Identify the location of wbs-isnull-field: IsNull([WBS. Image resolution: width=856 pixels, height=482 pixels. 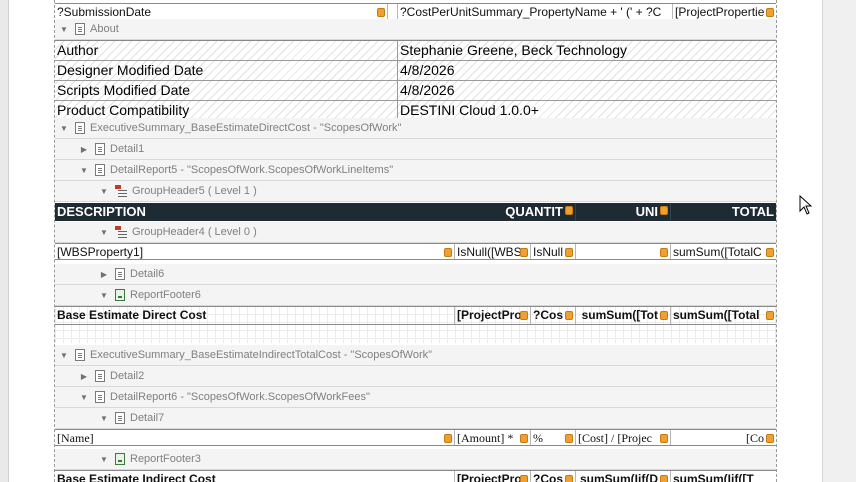
(493, 251).